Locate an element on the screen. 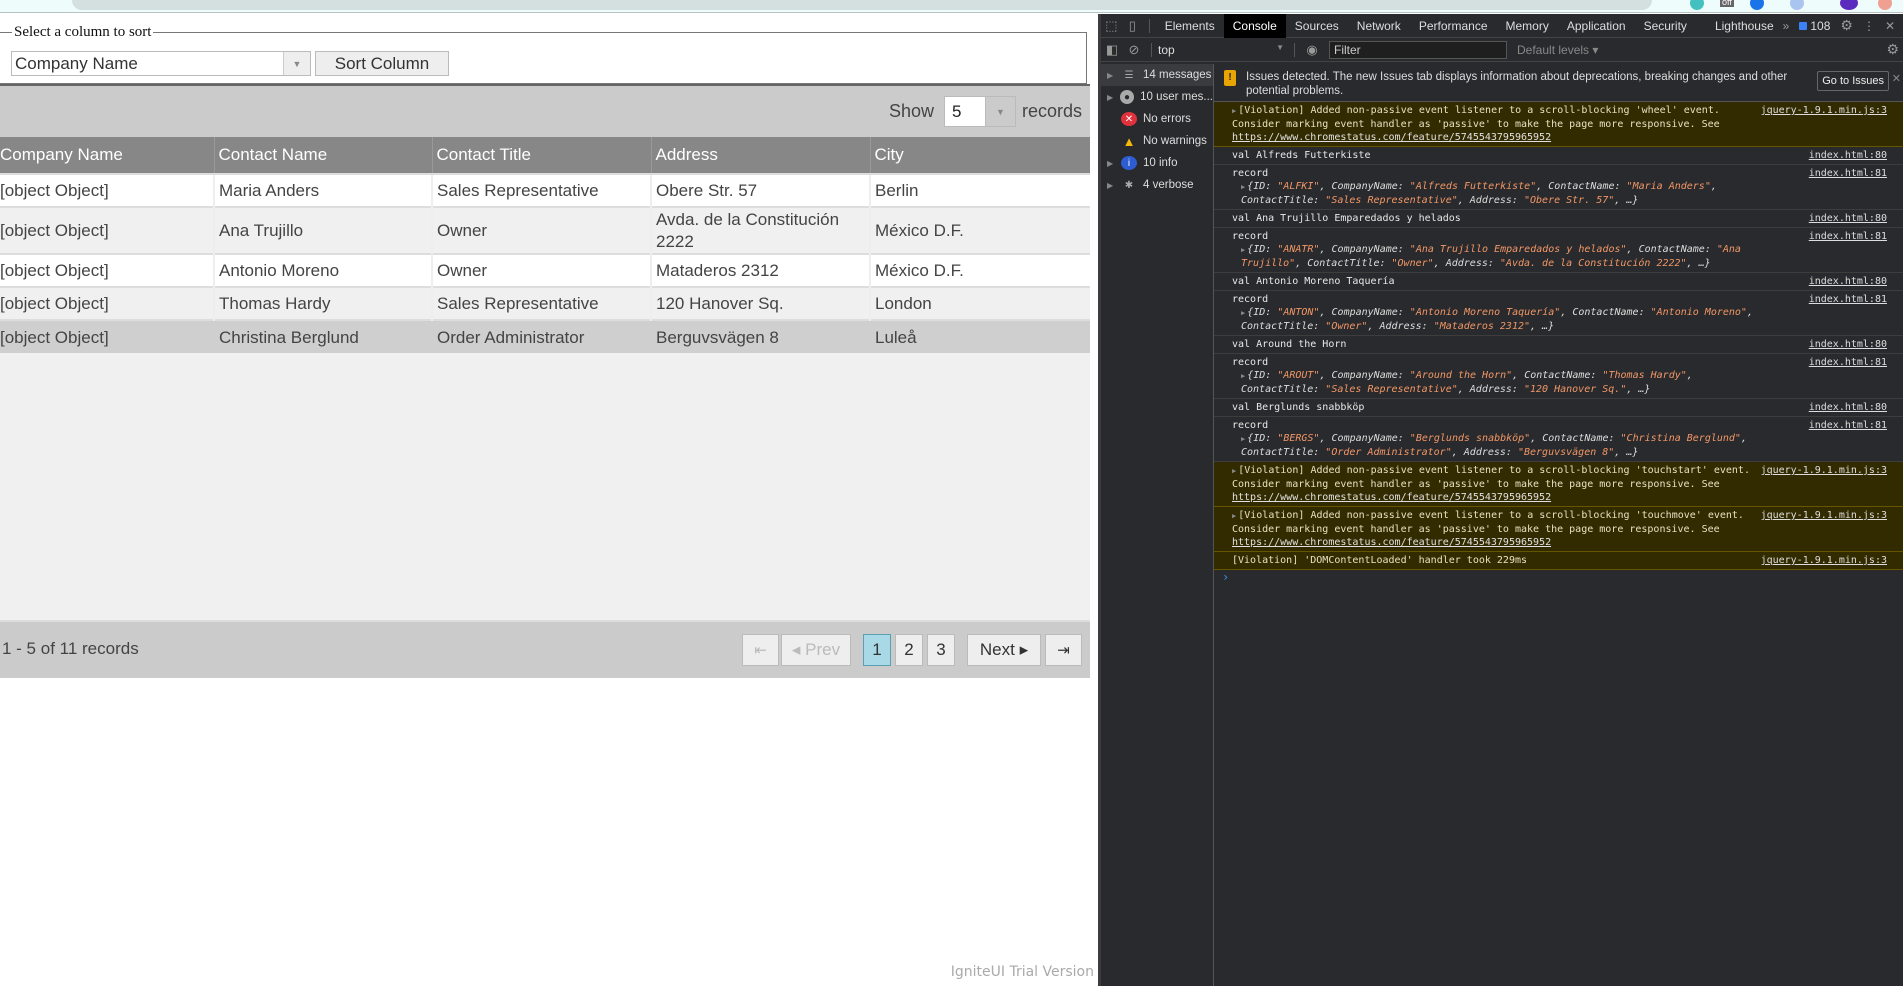  more-tabs-icon: » is located at coordinates (1786, 26).